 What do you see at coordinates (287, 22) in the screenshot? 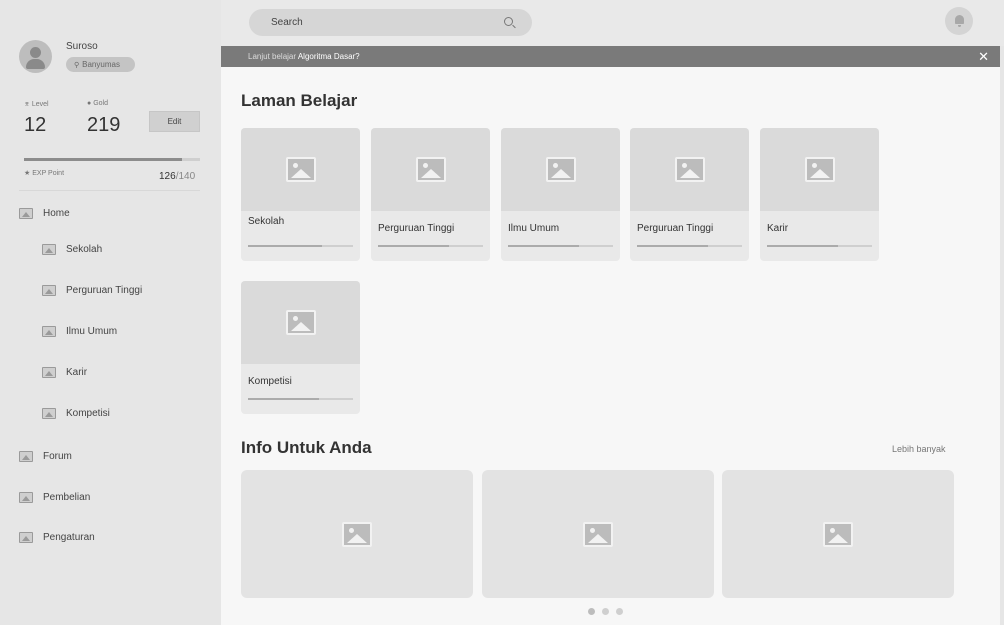
I see `search-placeholder: Search` at bounding box center [287, 22].